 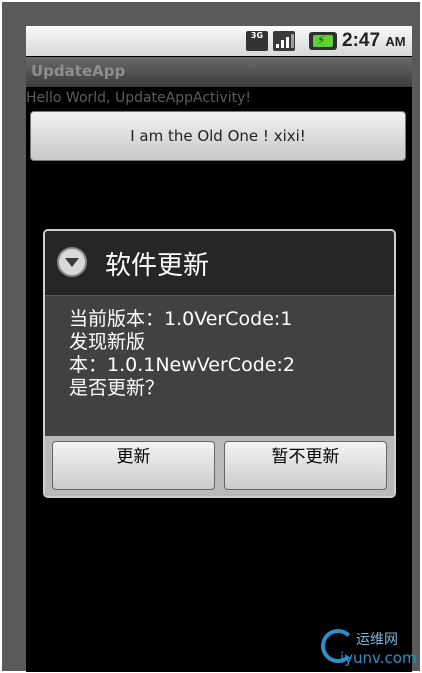 I want to click on network-label: 3G, so click(x=257, y=35).